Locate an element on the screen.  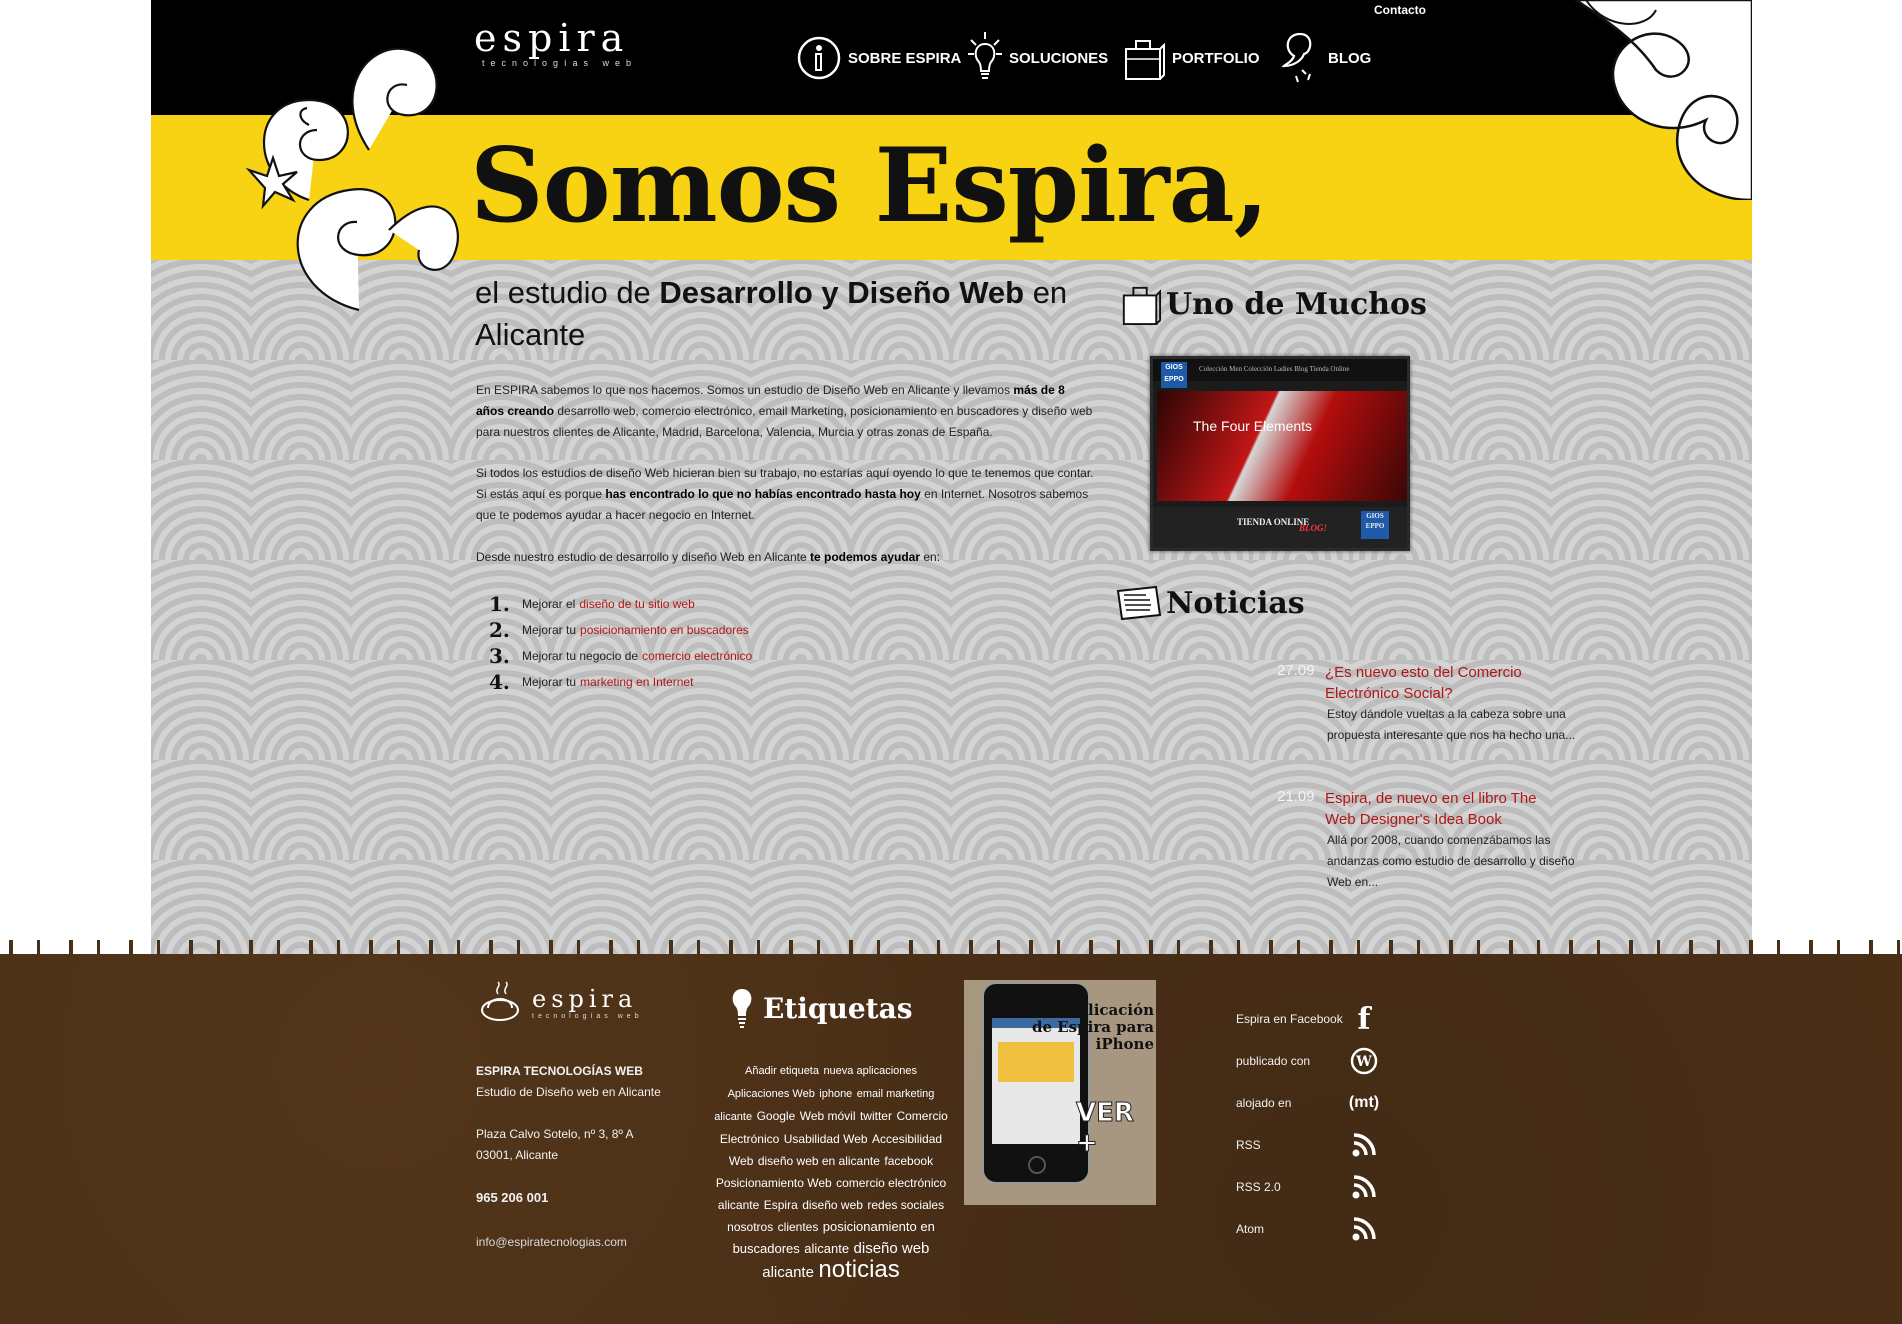
footer-company-name: ESPIRA TECNOLOGÍAS WEB is located at coordinates (559, 1071).